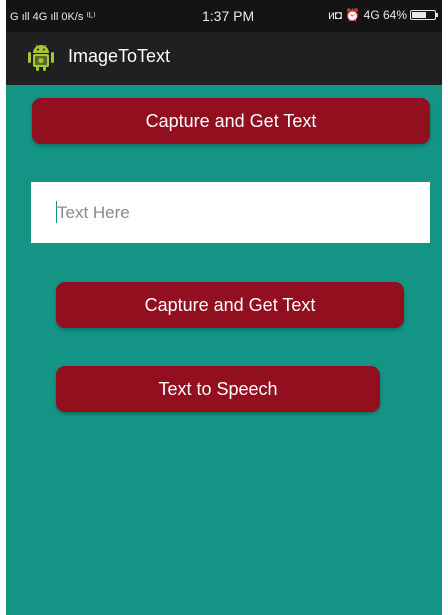  I want to click on battery-icon, so click(424, 15).